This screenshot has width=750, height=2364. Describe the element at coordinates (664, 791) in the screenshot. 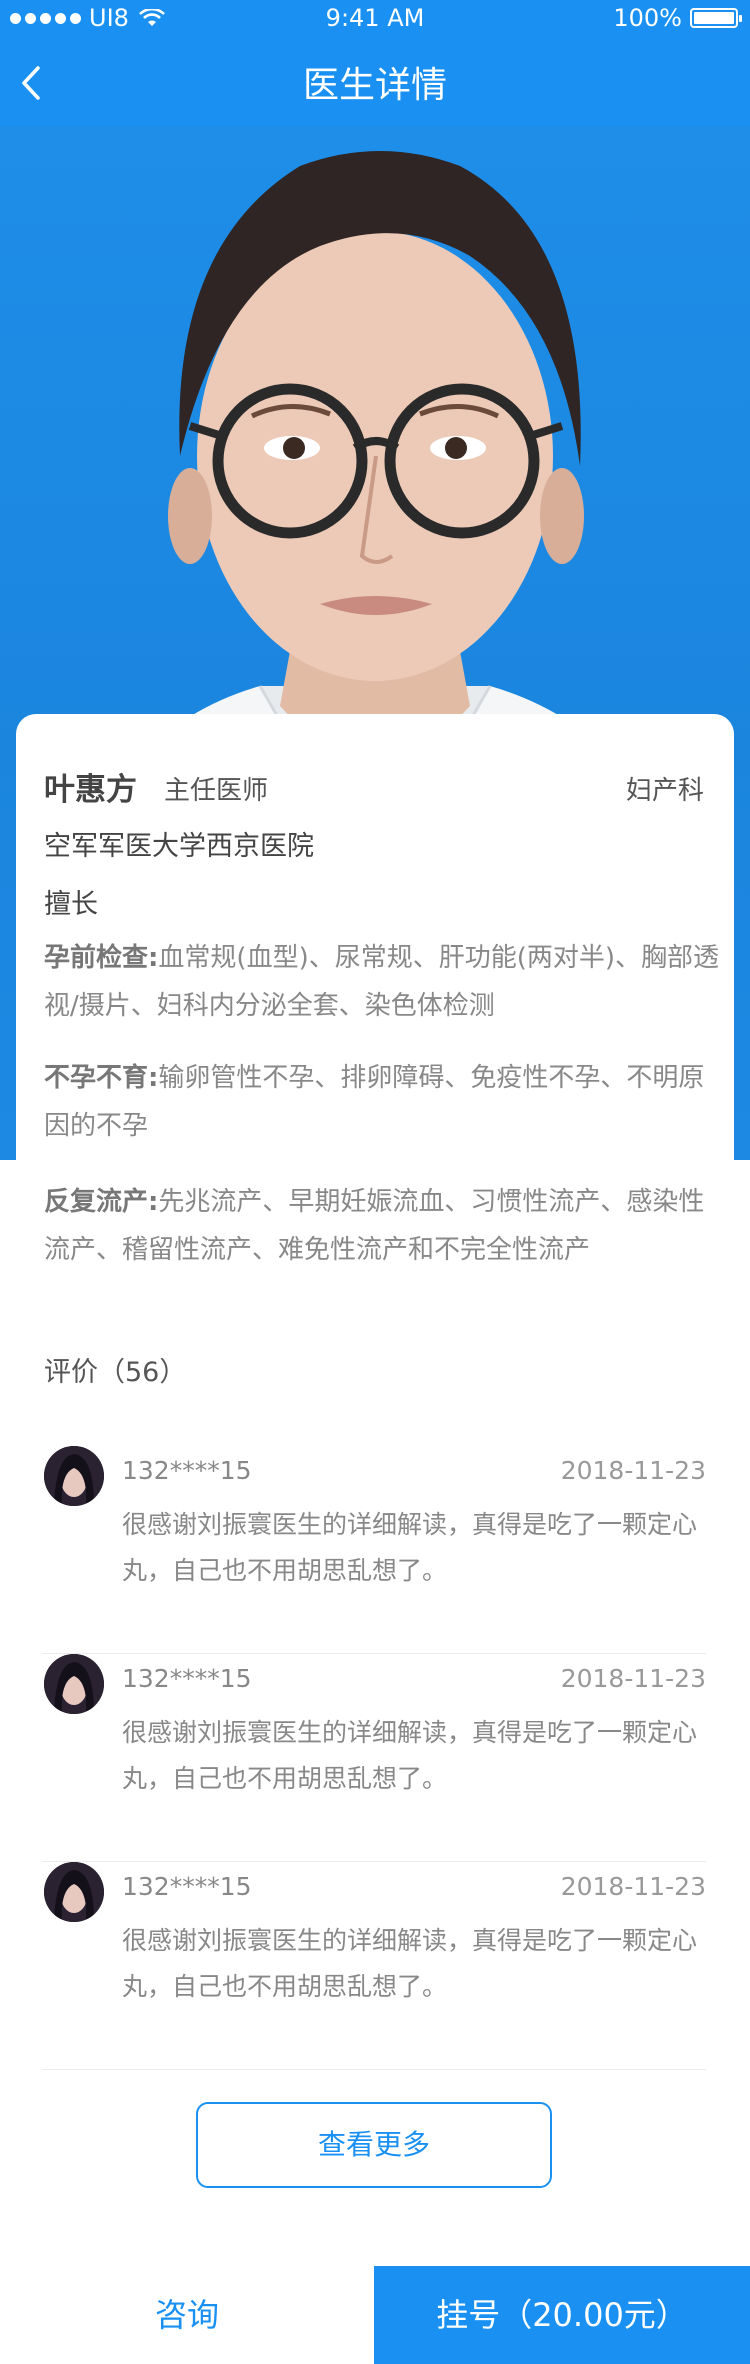

I see `doctor-department: 妇产科` at that location.